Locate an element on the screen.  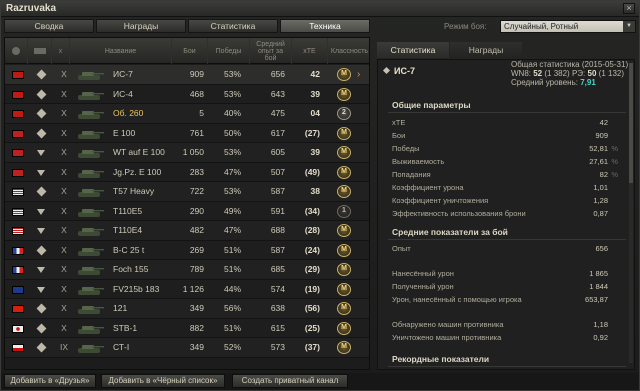
stat-value: 52,81 is located at coordinates (598, 148).